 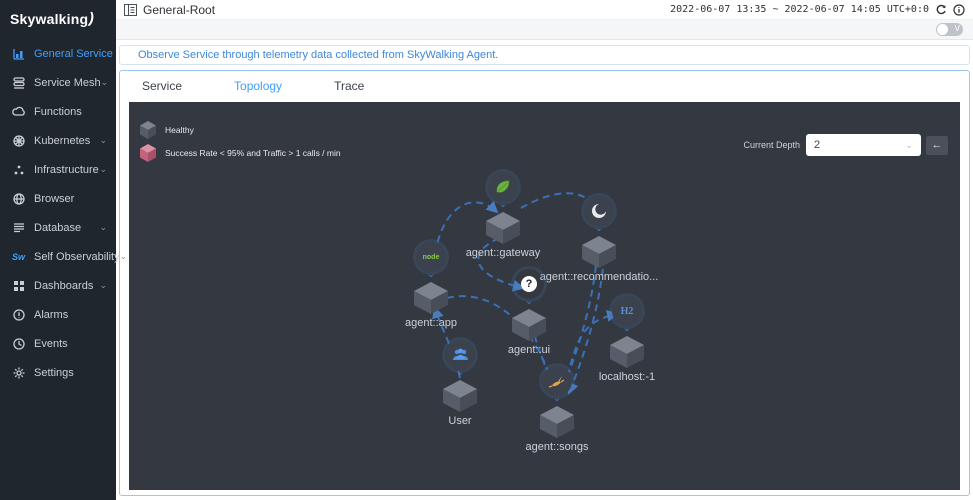 I want to click on topology-node-songs: ⌄ agent::songs, so click(x=557, y=409).